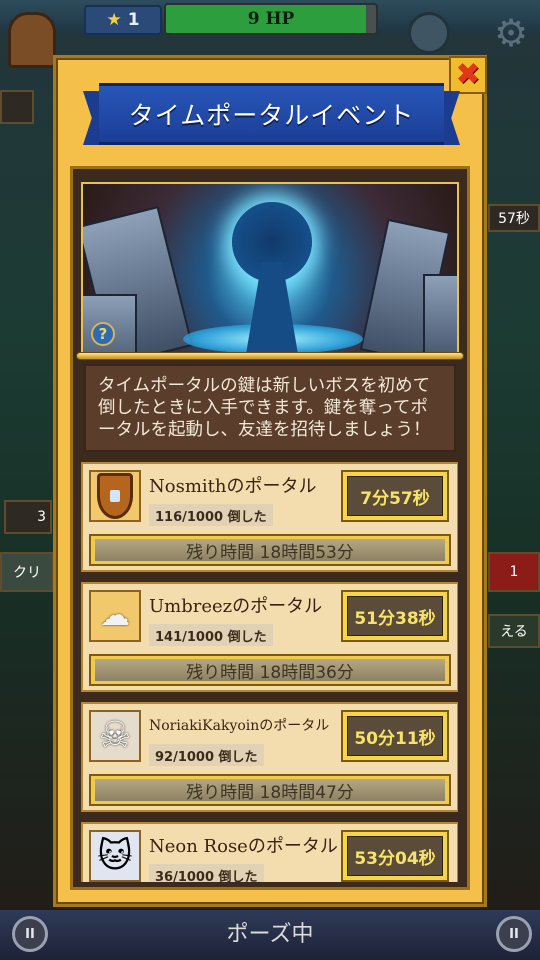  I want to click on pause-button-right: II, so click(514, 934).